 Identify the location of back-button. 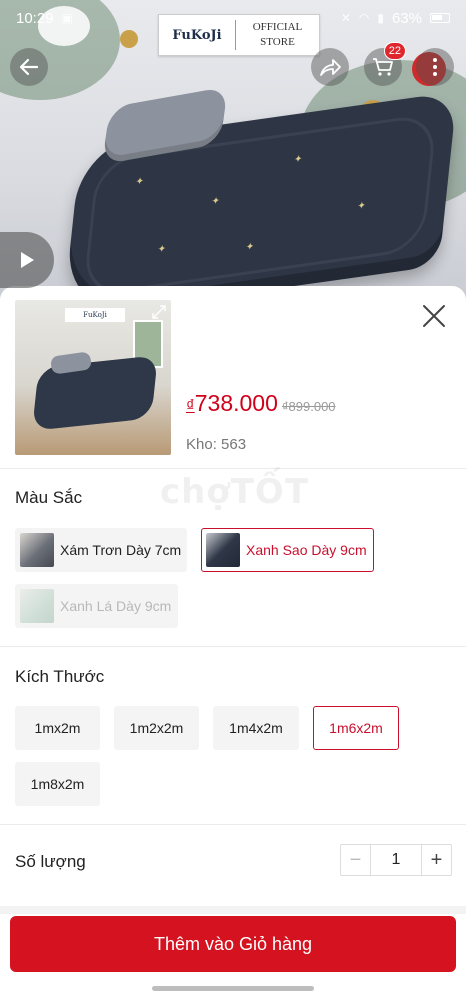
(29, 67).